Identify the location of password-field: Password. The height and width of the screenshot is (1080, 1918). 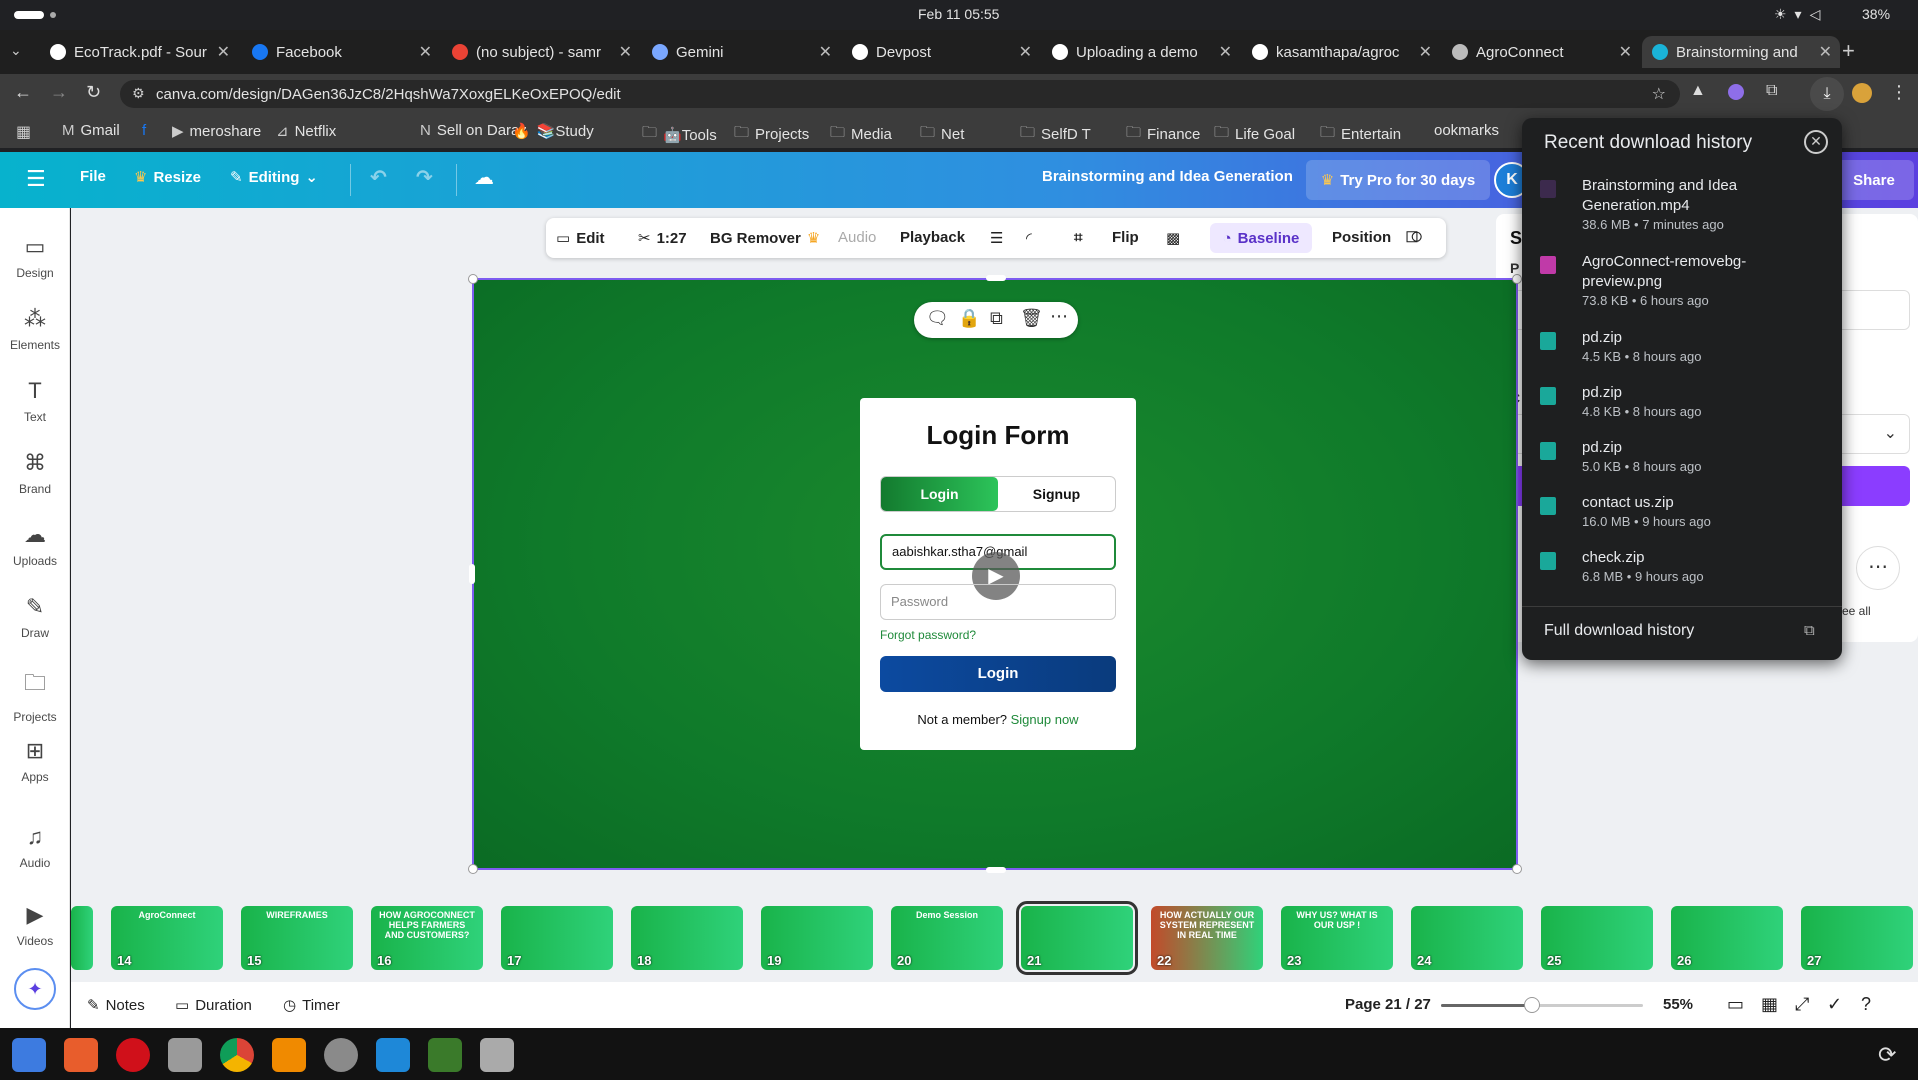
(998, 602).